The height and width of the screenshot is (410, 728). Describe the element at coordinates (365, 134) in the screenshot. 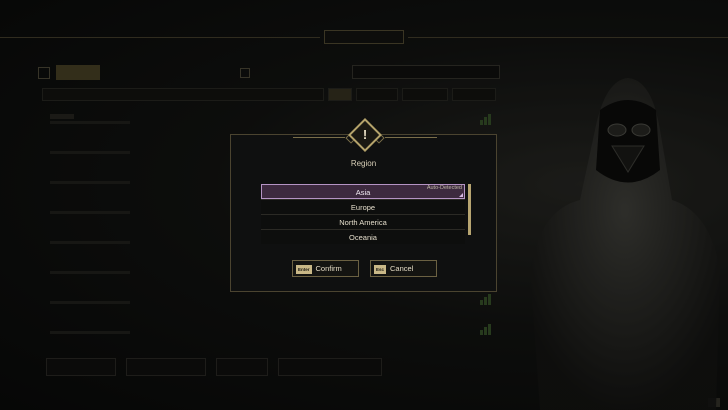

I see `exclamation-icon: !` at that location.